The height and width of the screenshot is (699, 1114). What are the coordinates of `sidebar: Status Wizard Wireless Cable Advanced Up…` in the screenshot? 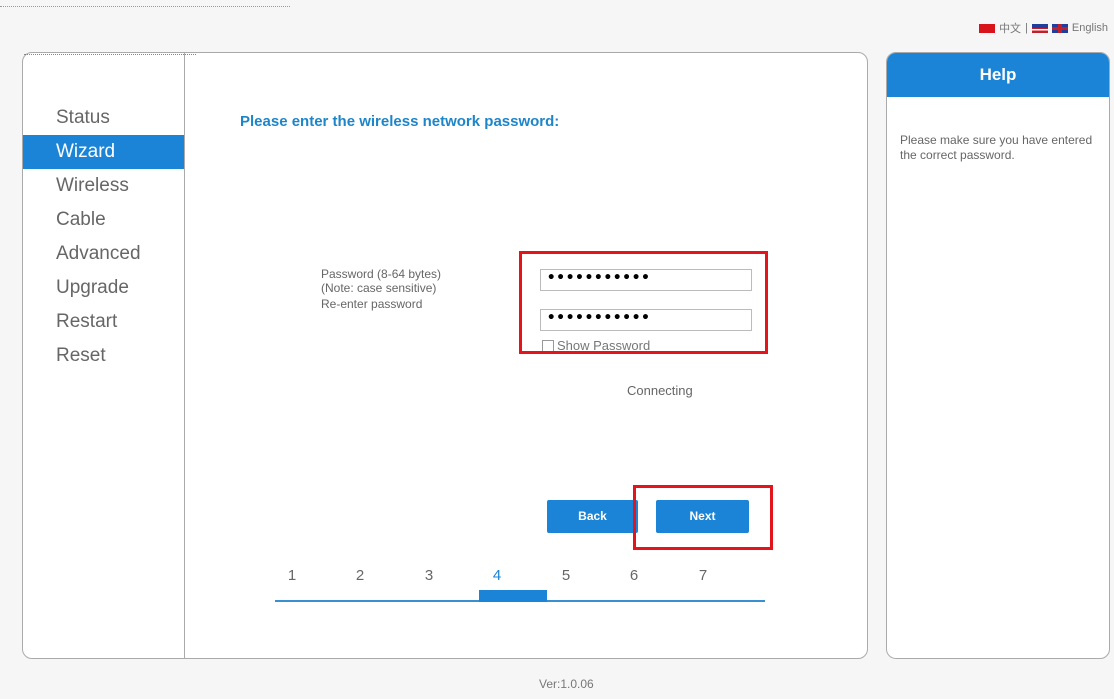 It's located at (104, 355).